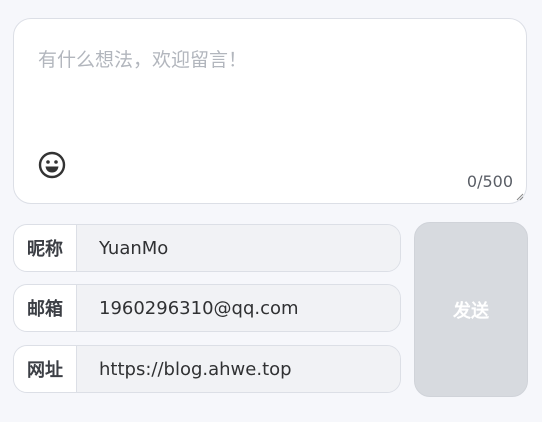 This screenshot has width=542, height=422. Describe the element at coordinates (471, 309) in the screenshot. I see `send-button: 发送` at that location.